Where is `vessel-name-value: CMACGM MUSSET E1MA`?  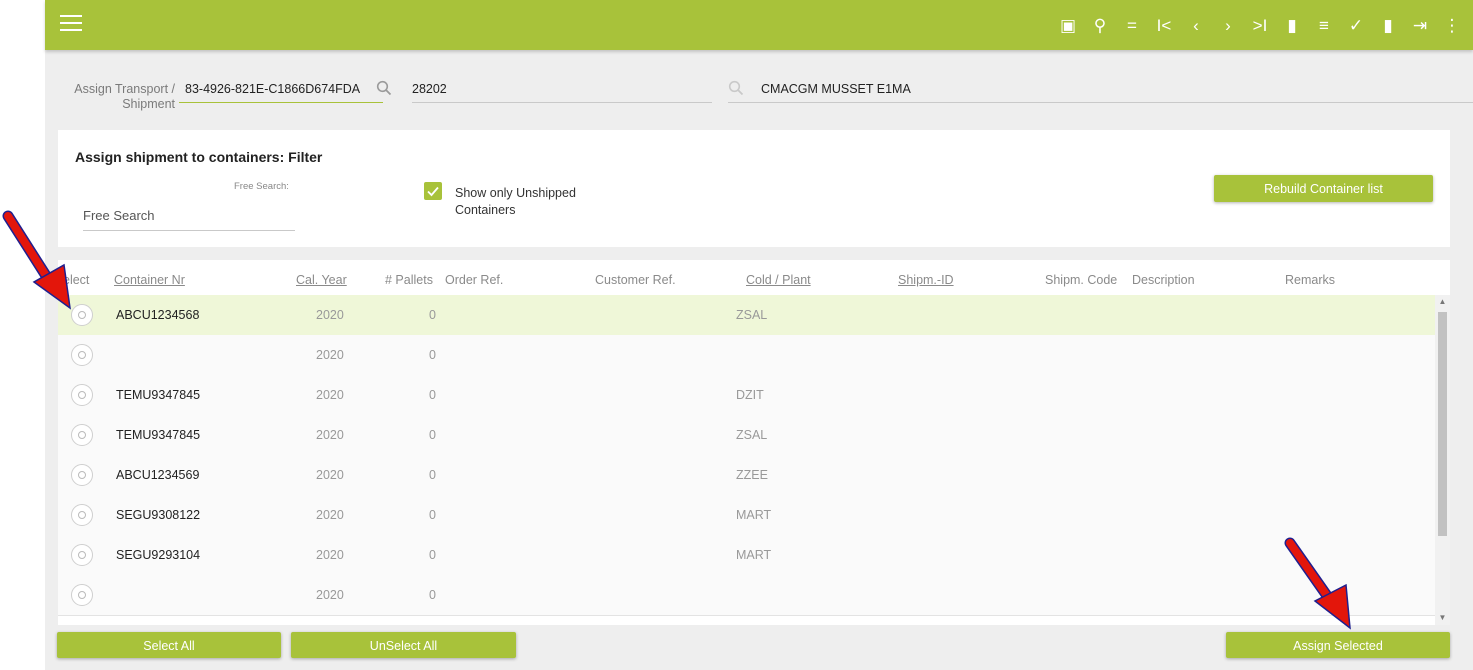
vessel-name-value: CMACGM MUSSET E1MA is located at coordinates (836, 89).